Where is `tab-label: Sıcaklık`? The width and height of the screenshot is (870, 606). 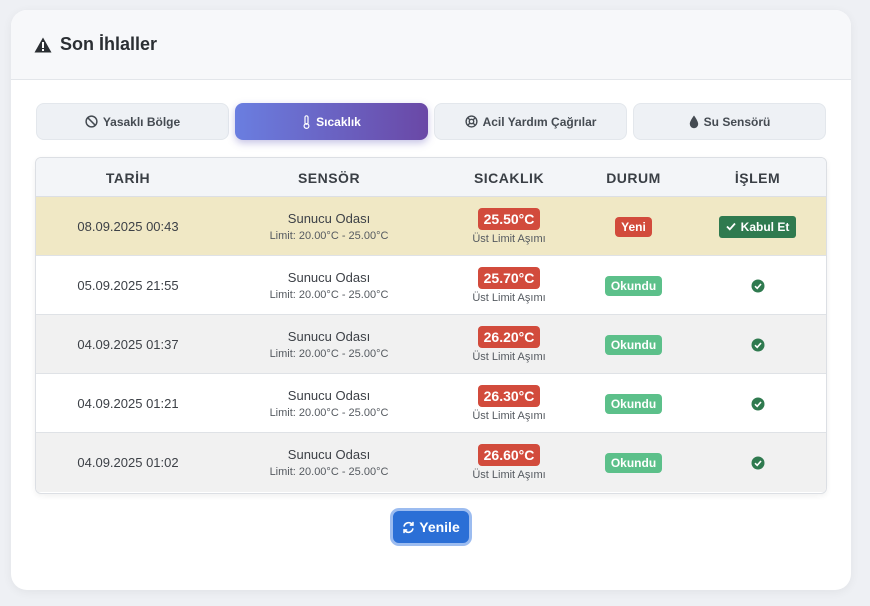
tab-label: Sıcaklık is located at coordinates (338, 121).